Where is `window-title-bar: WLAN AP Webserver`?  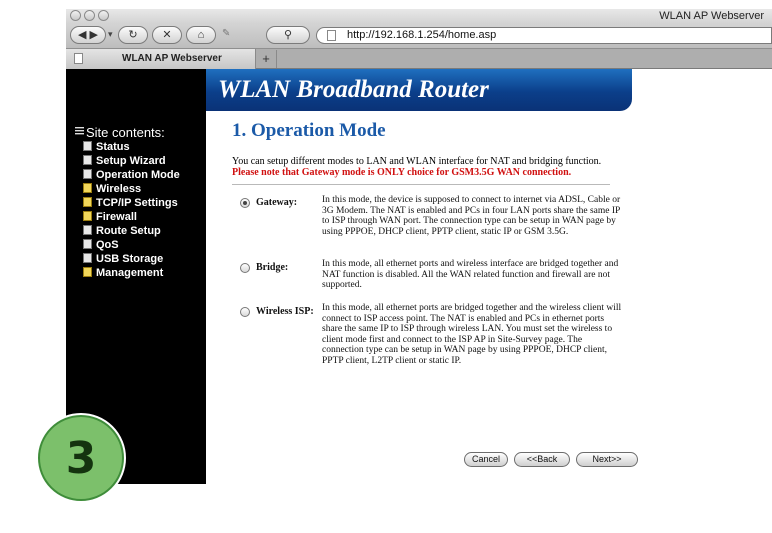
window-title-bar: WLAN AP Webserver is located at coordinates (419, 16).